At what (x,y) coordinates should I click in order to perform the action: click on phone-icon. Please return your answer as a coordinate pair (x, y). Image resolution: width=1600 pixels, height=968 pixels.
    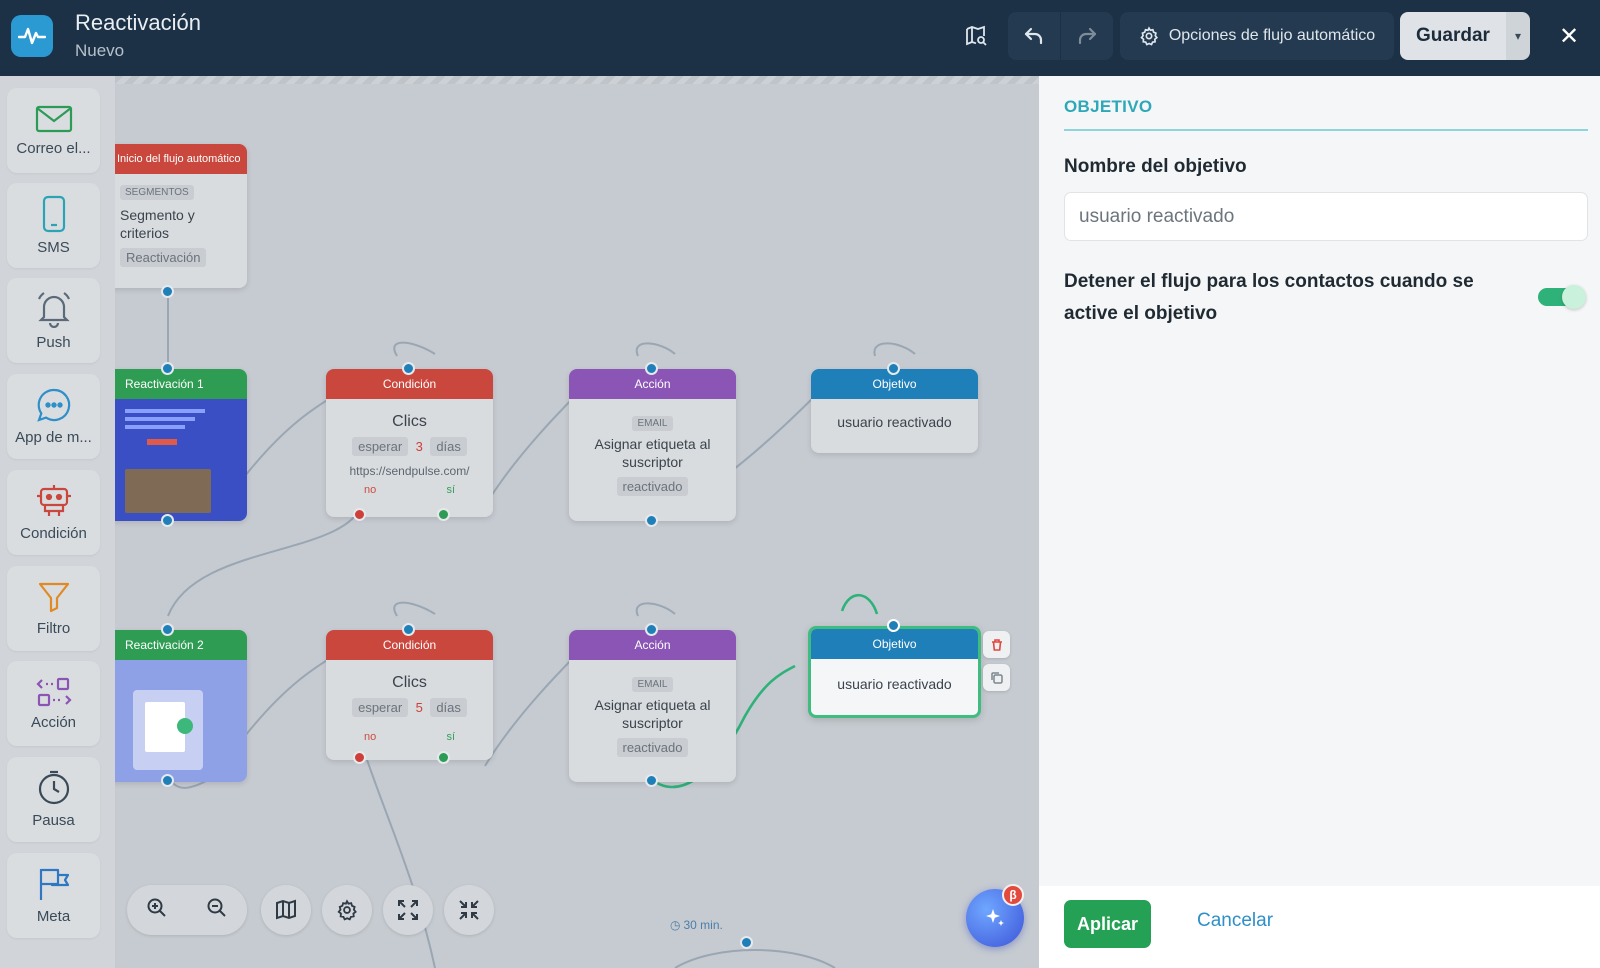
    Looking at the image, I should click on (53, 214).